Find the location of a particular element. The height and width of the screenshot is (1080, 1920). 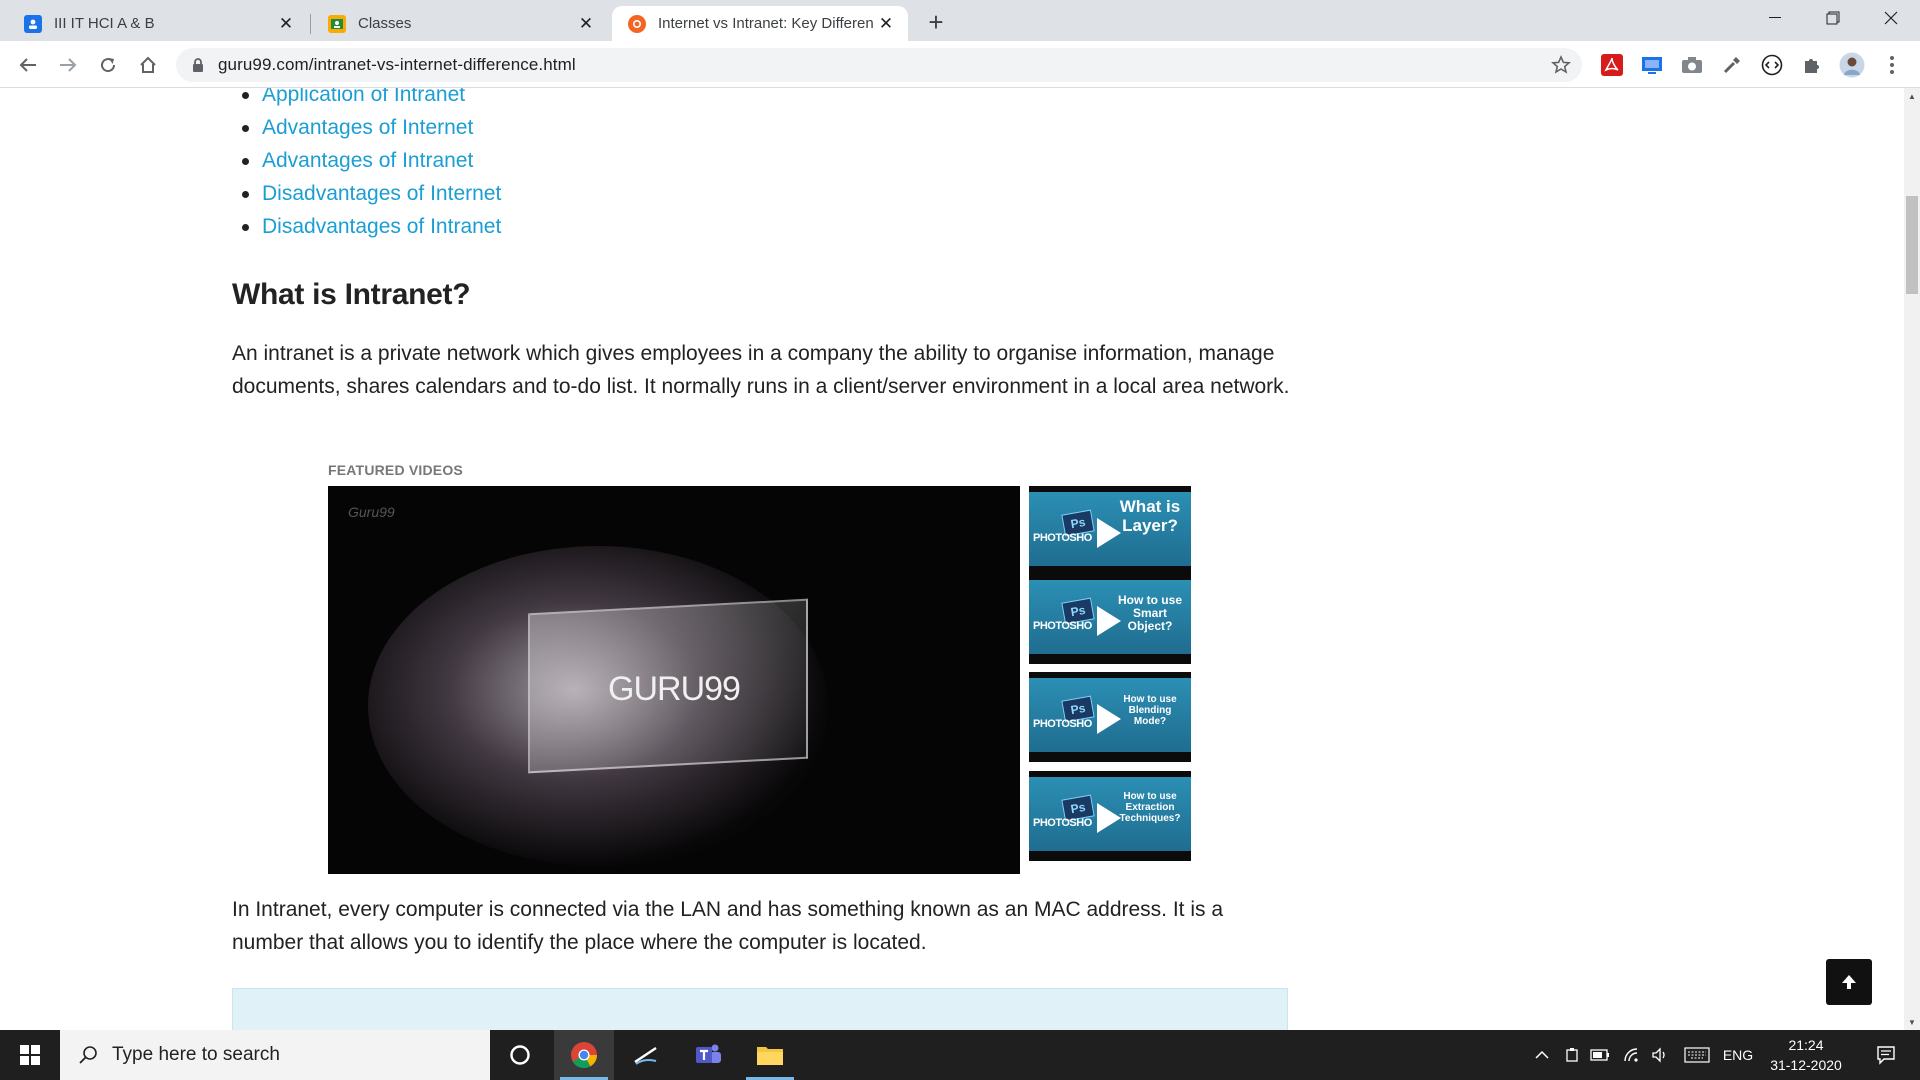

tab-title: Classes is located at coordinates (385, 23).